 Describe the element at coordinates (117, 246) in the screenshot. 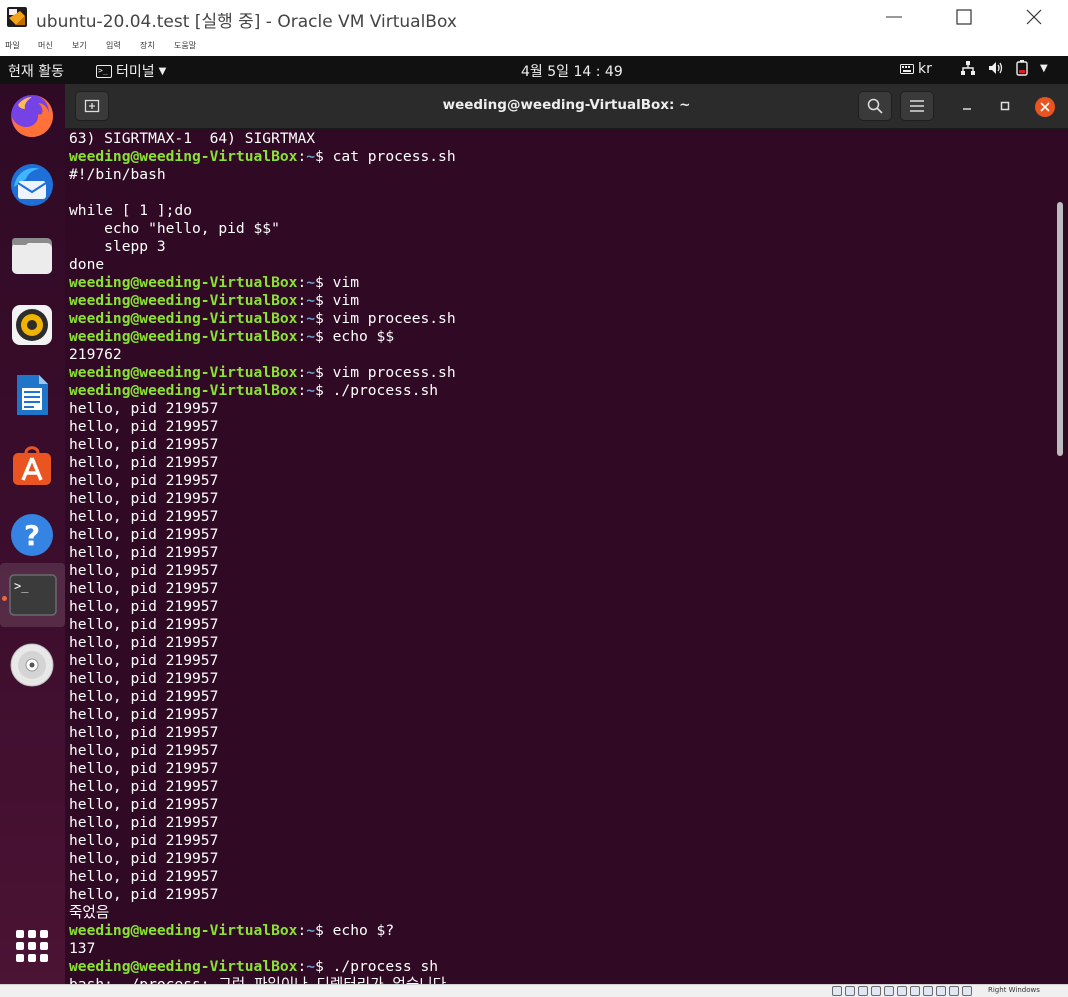

I see `output-line: slepp 3` at that location.